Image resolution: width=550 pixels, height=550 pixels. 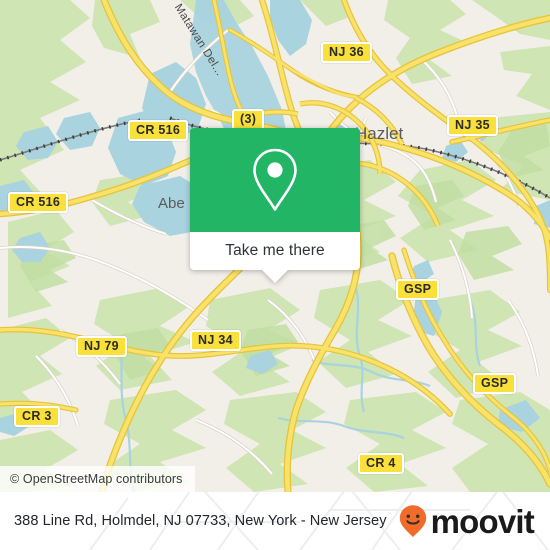 I want to click on road-shield-cr516-west: CR 516, so click(x=38, y=202).